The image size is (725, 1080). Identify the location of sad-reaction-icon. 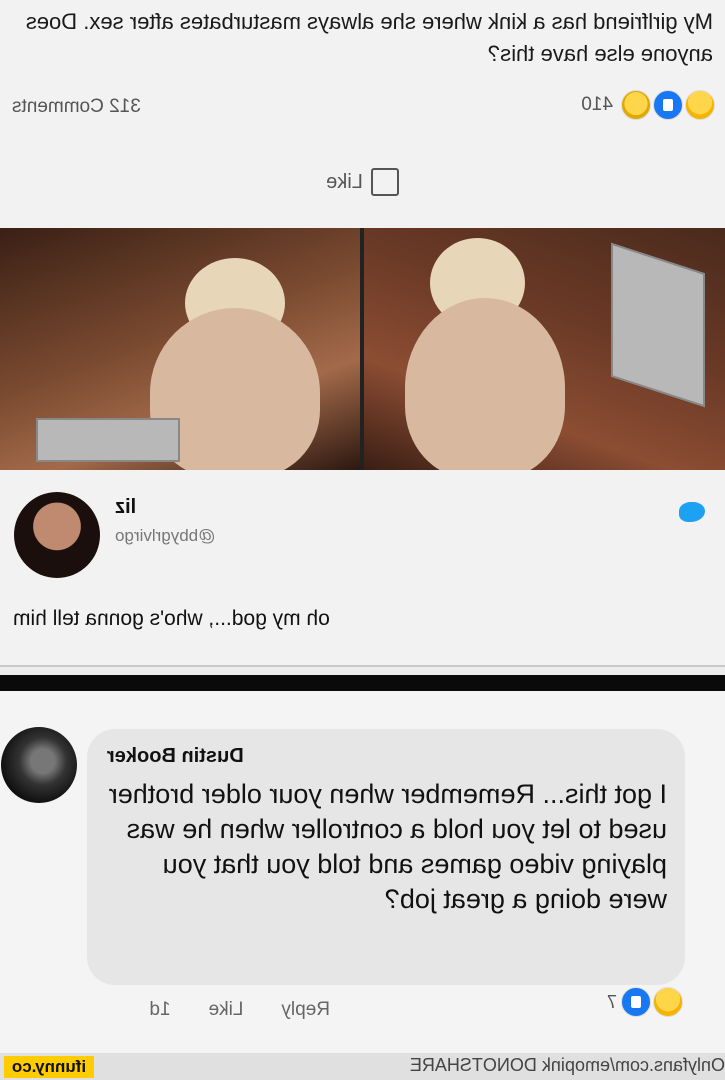
(636, 105).